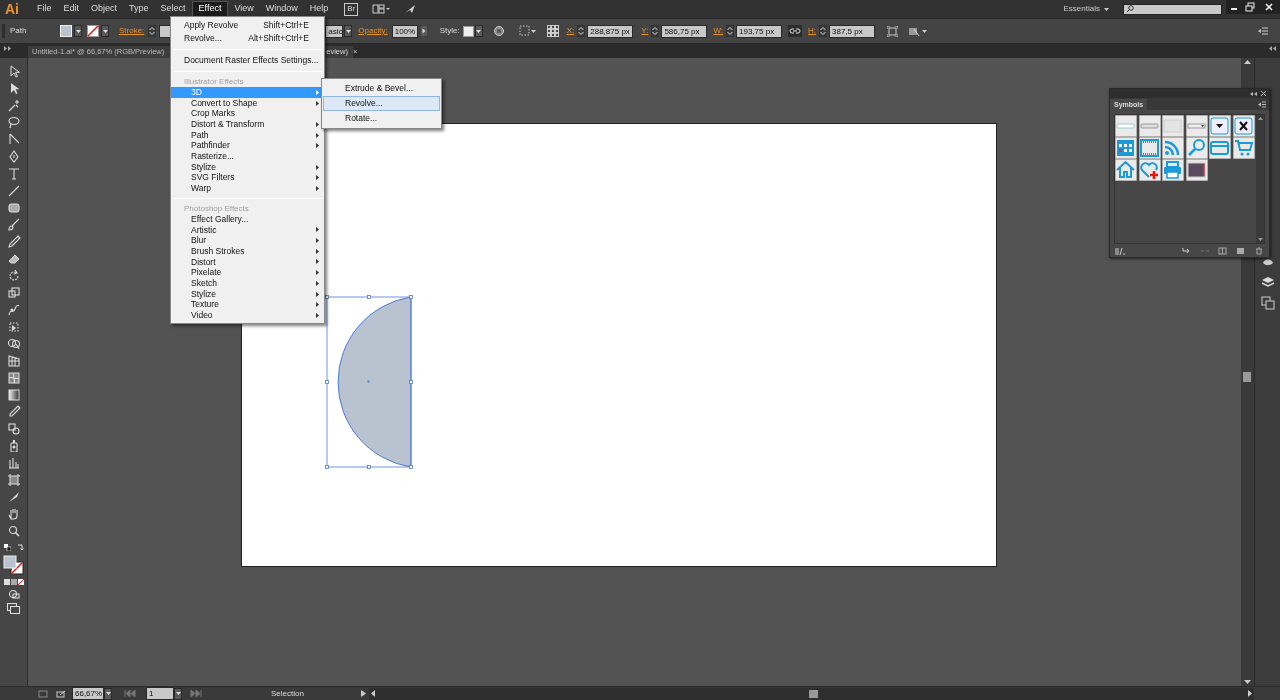 Image resolution: width=1280 pixels, height=700 pixels. Describe the element at coordinates (645, 31) in the screenshot. I see `y-label: Y:` at that location.